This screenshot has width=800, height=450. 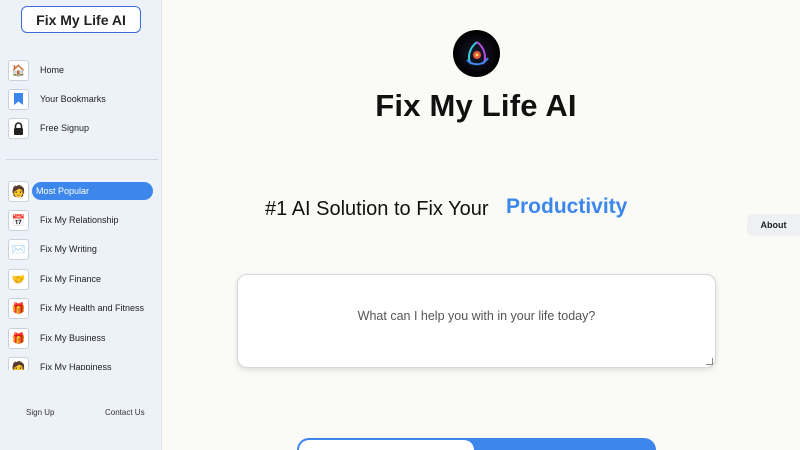 I want to click on lock-icon, so click(x=18, y=128).